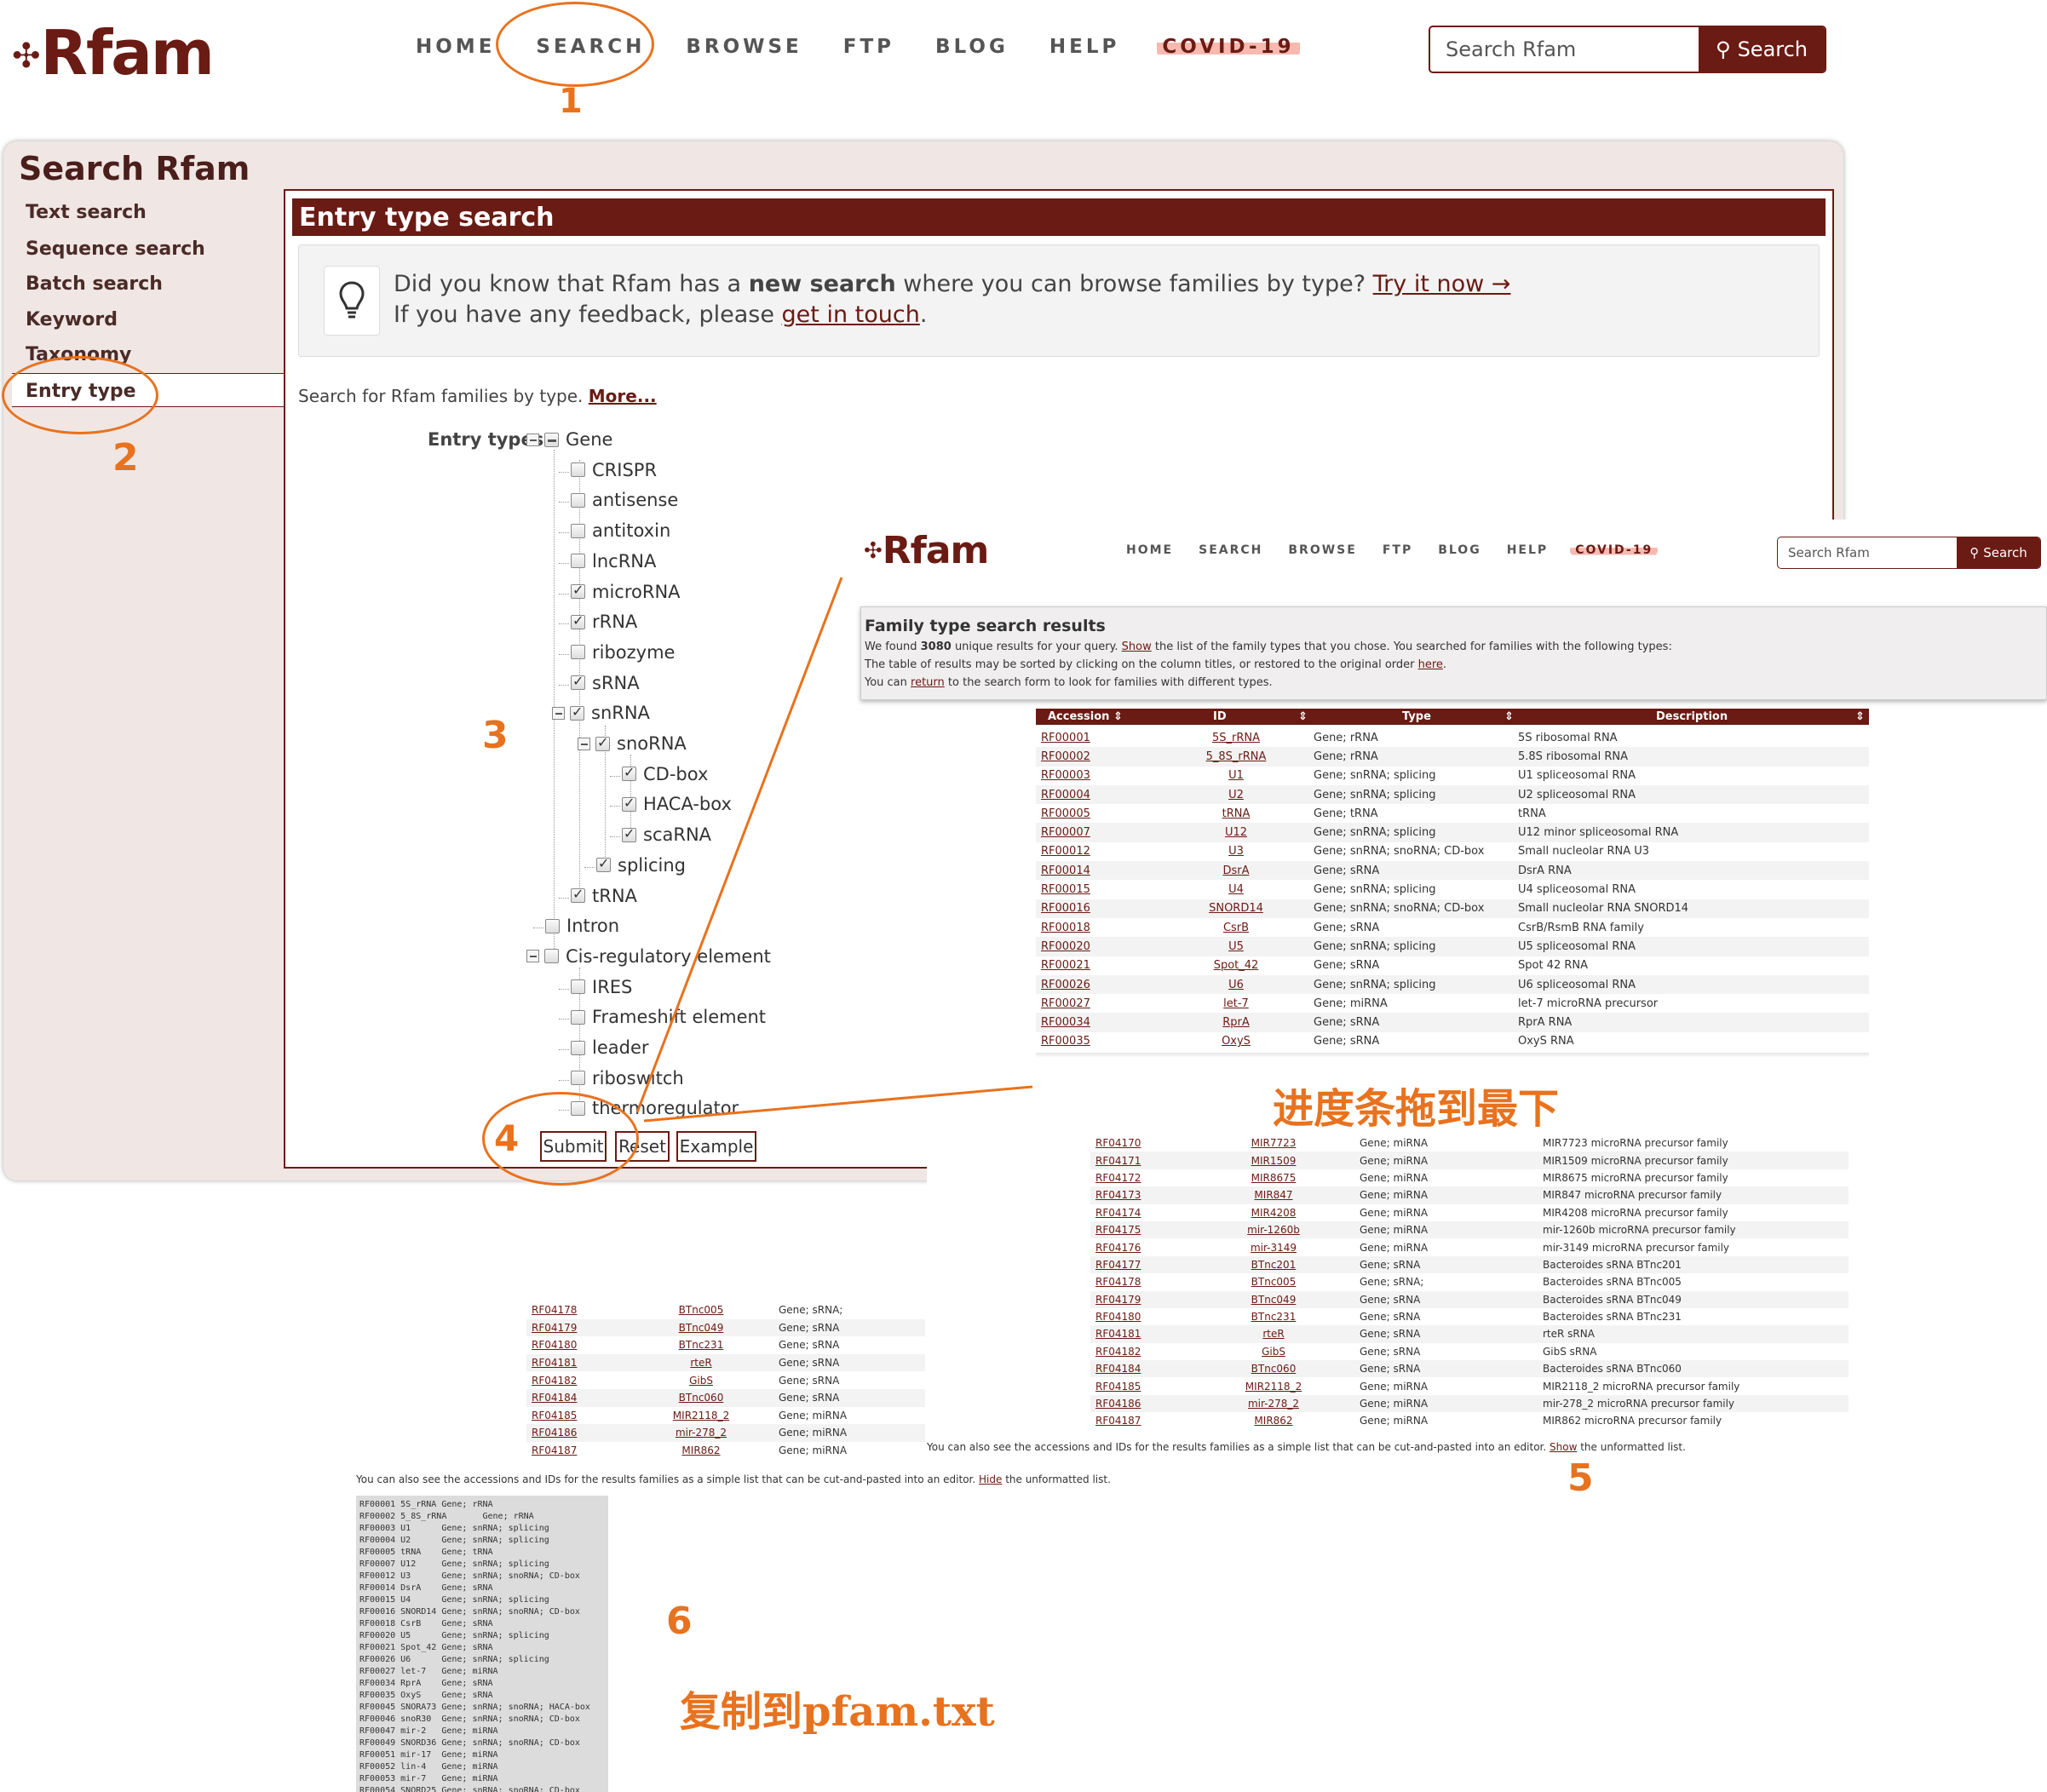 The image size is (2047, 1792). What do you see at coordinates (834, 850) in the screenshot?
I see `annotation-lines` at bounding box center [834, 850].